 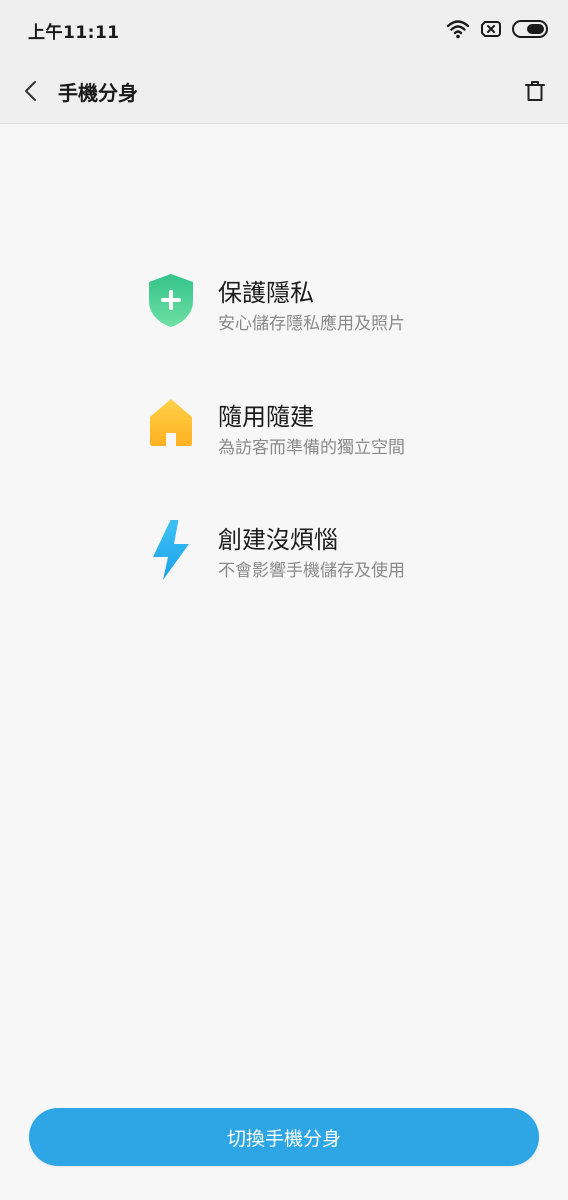 I want to click on feature-title: 隨用隨建, so click(x=266, y=417).